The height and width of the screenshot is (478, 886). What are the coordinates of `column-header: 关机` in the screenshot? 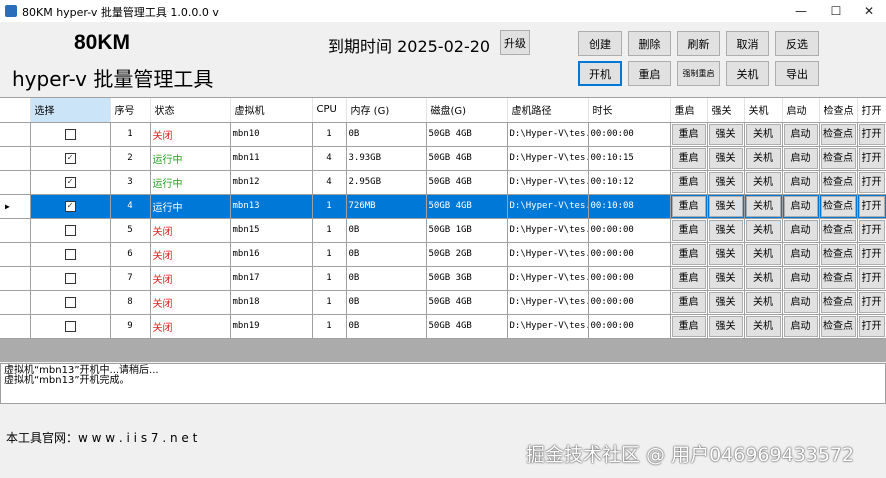 It's located at (763, 110).